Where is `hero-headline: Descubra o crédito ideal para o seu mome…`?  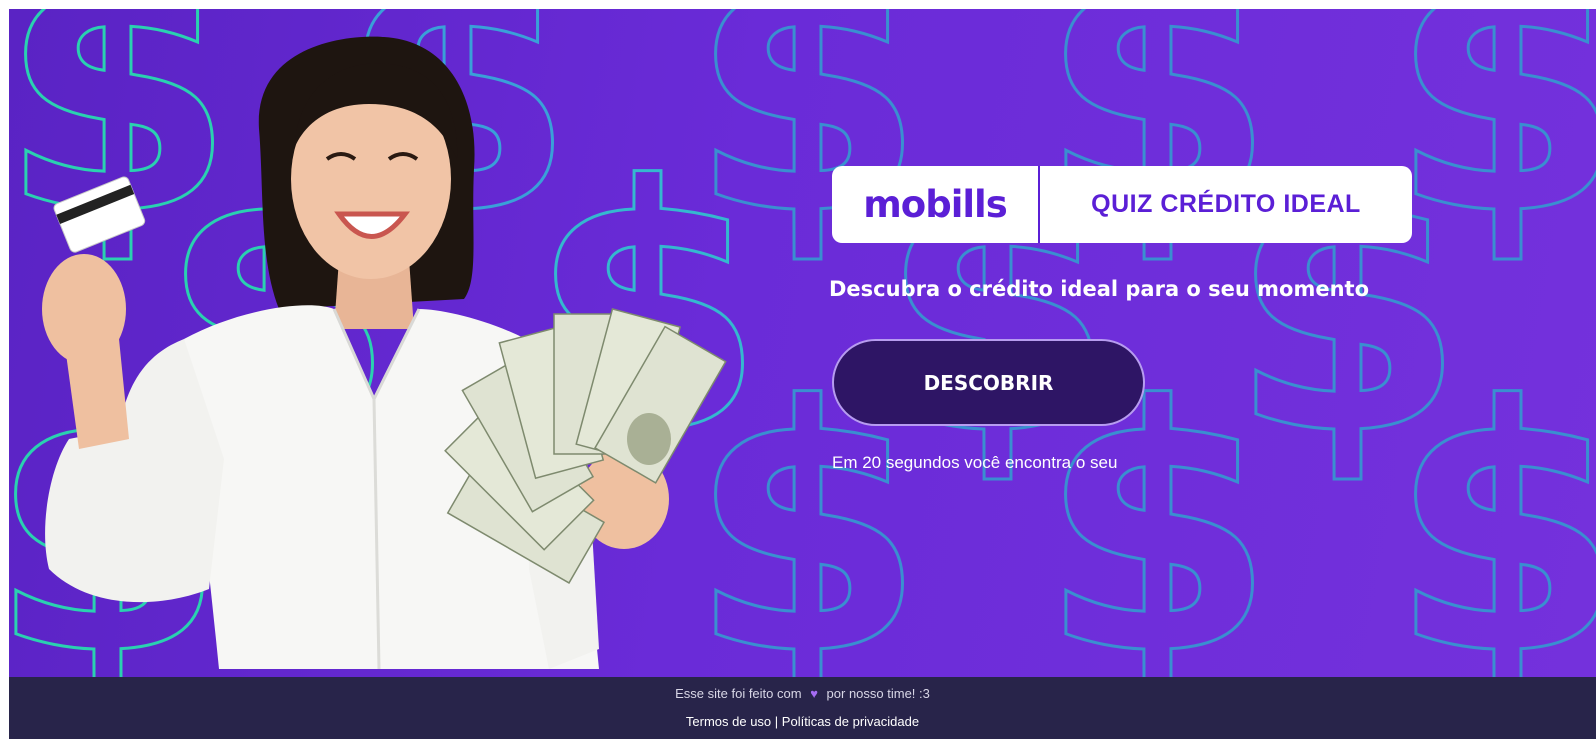
hero-headline: Descubra o crédito ideal para o seu mome… is located at coordinates (1099, 289).